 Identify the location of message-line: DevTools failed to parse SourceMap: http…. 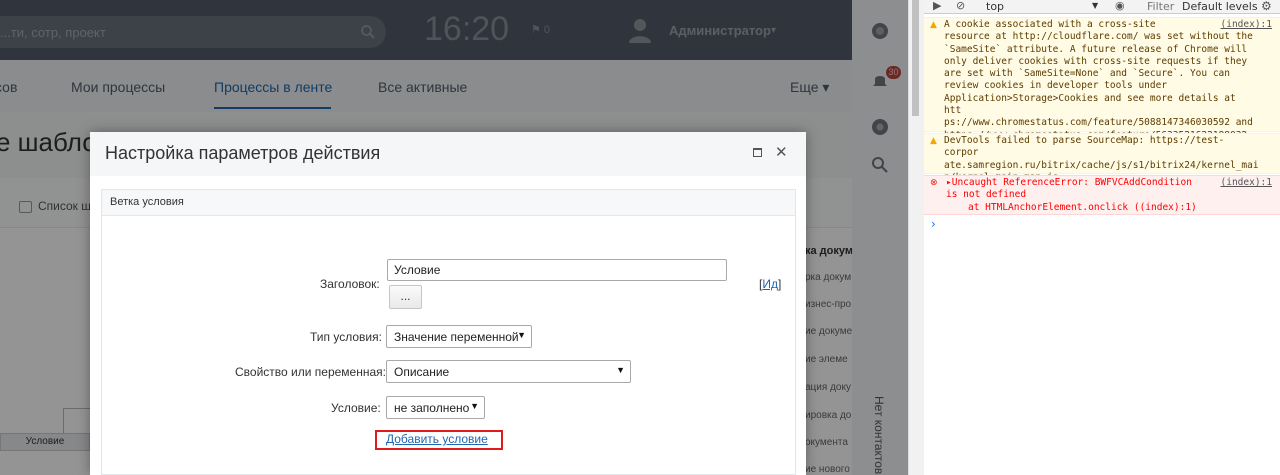
(1084, 147).